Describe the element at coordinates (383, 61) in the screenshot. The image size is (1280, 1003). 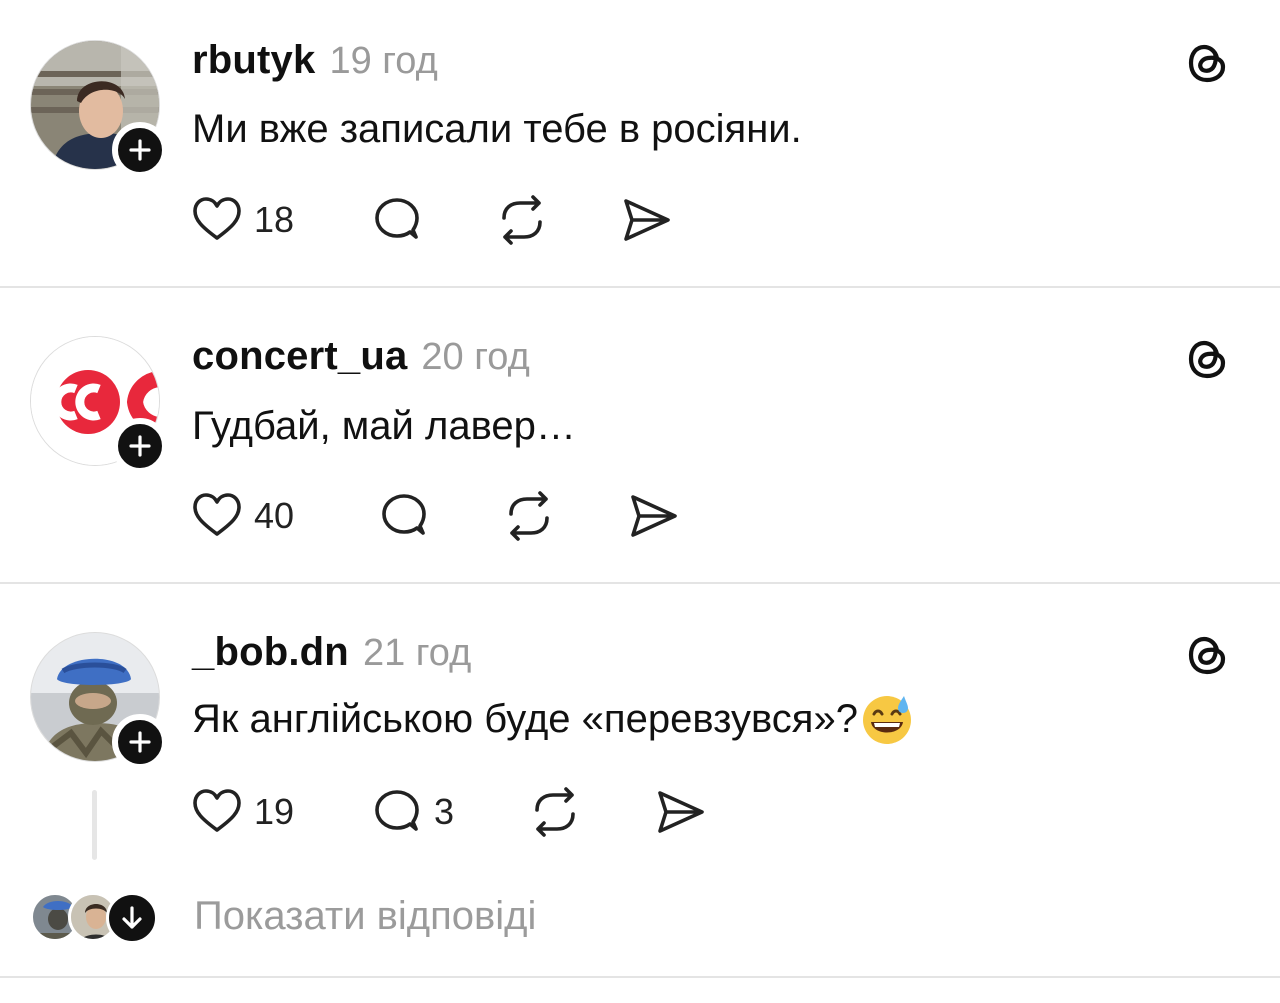
I see `timestamp: 19 год` at that location.